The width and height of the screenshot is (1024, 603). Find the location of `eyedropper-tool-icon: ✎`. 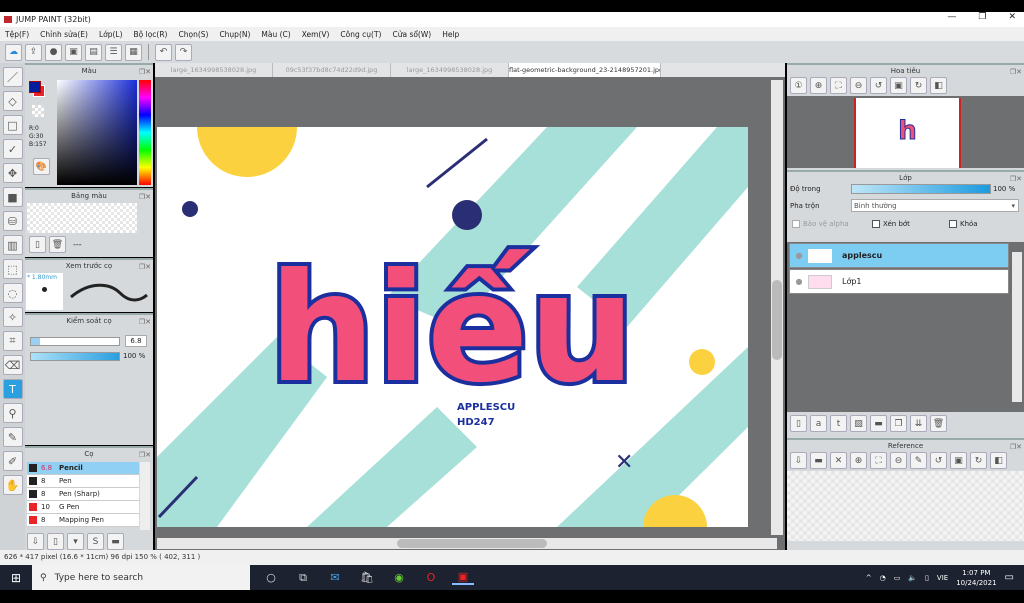

eyedropper-tool-icon: ✎ is located at coordinates (12, 437).